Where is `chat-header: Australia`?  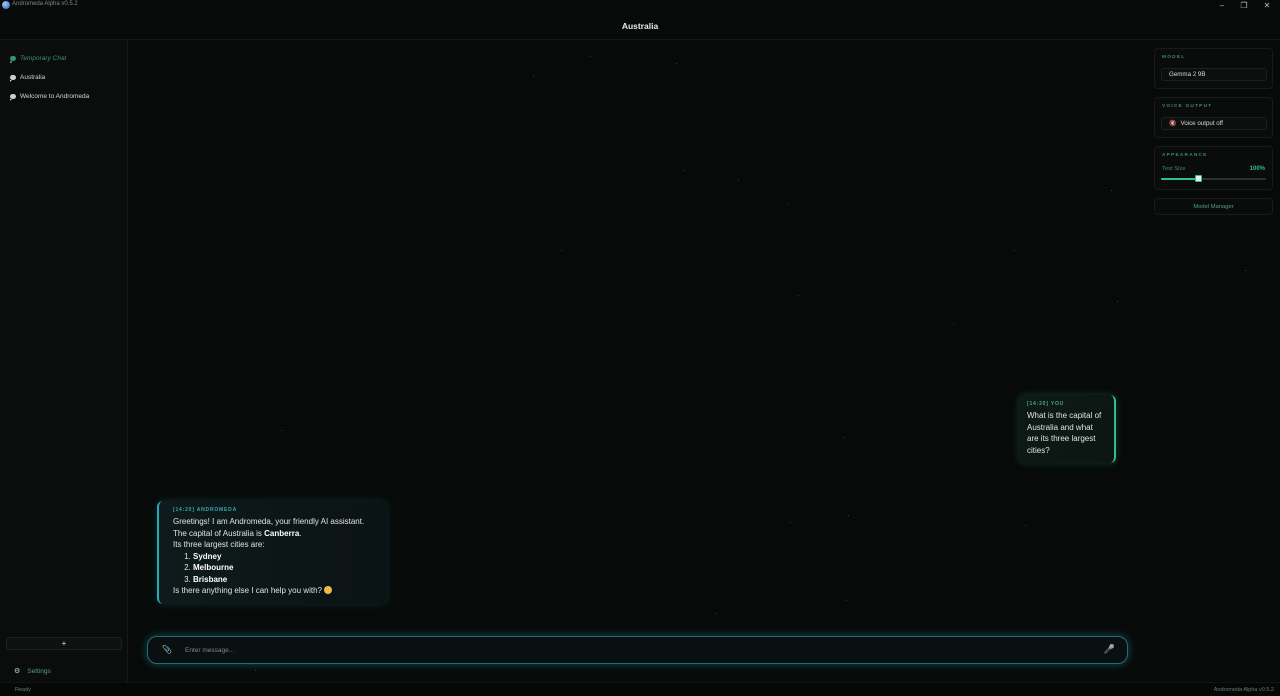
chat-header: Australia is located at coordinates (640, 26).